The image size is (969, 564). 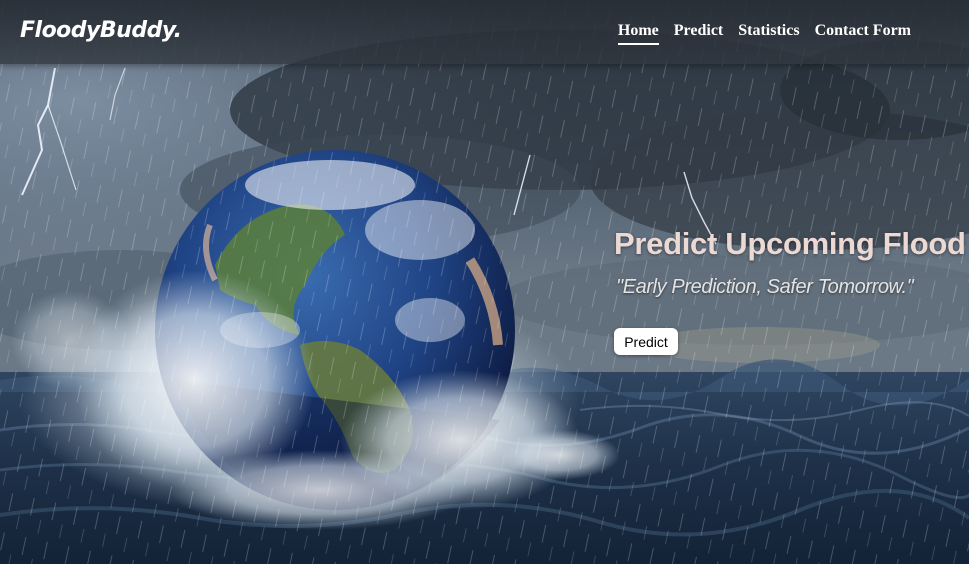 What do you see at coordinates (646, 341) in the screenshot?
I see `predict-button: Predict` at bounding box center [646, 341].